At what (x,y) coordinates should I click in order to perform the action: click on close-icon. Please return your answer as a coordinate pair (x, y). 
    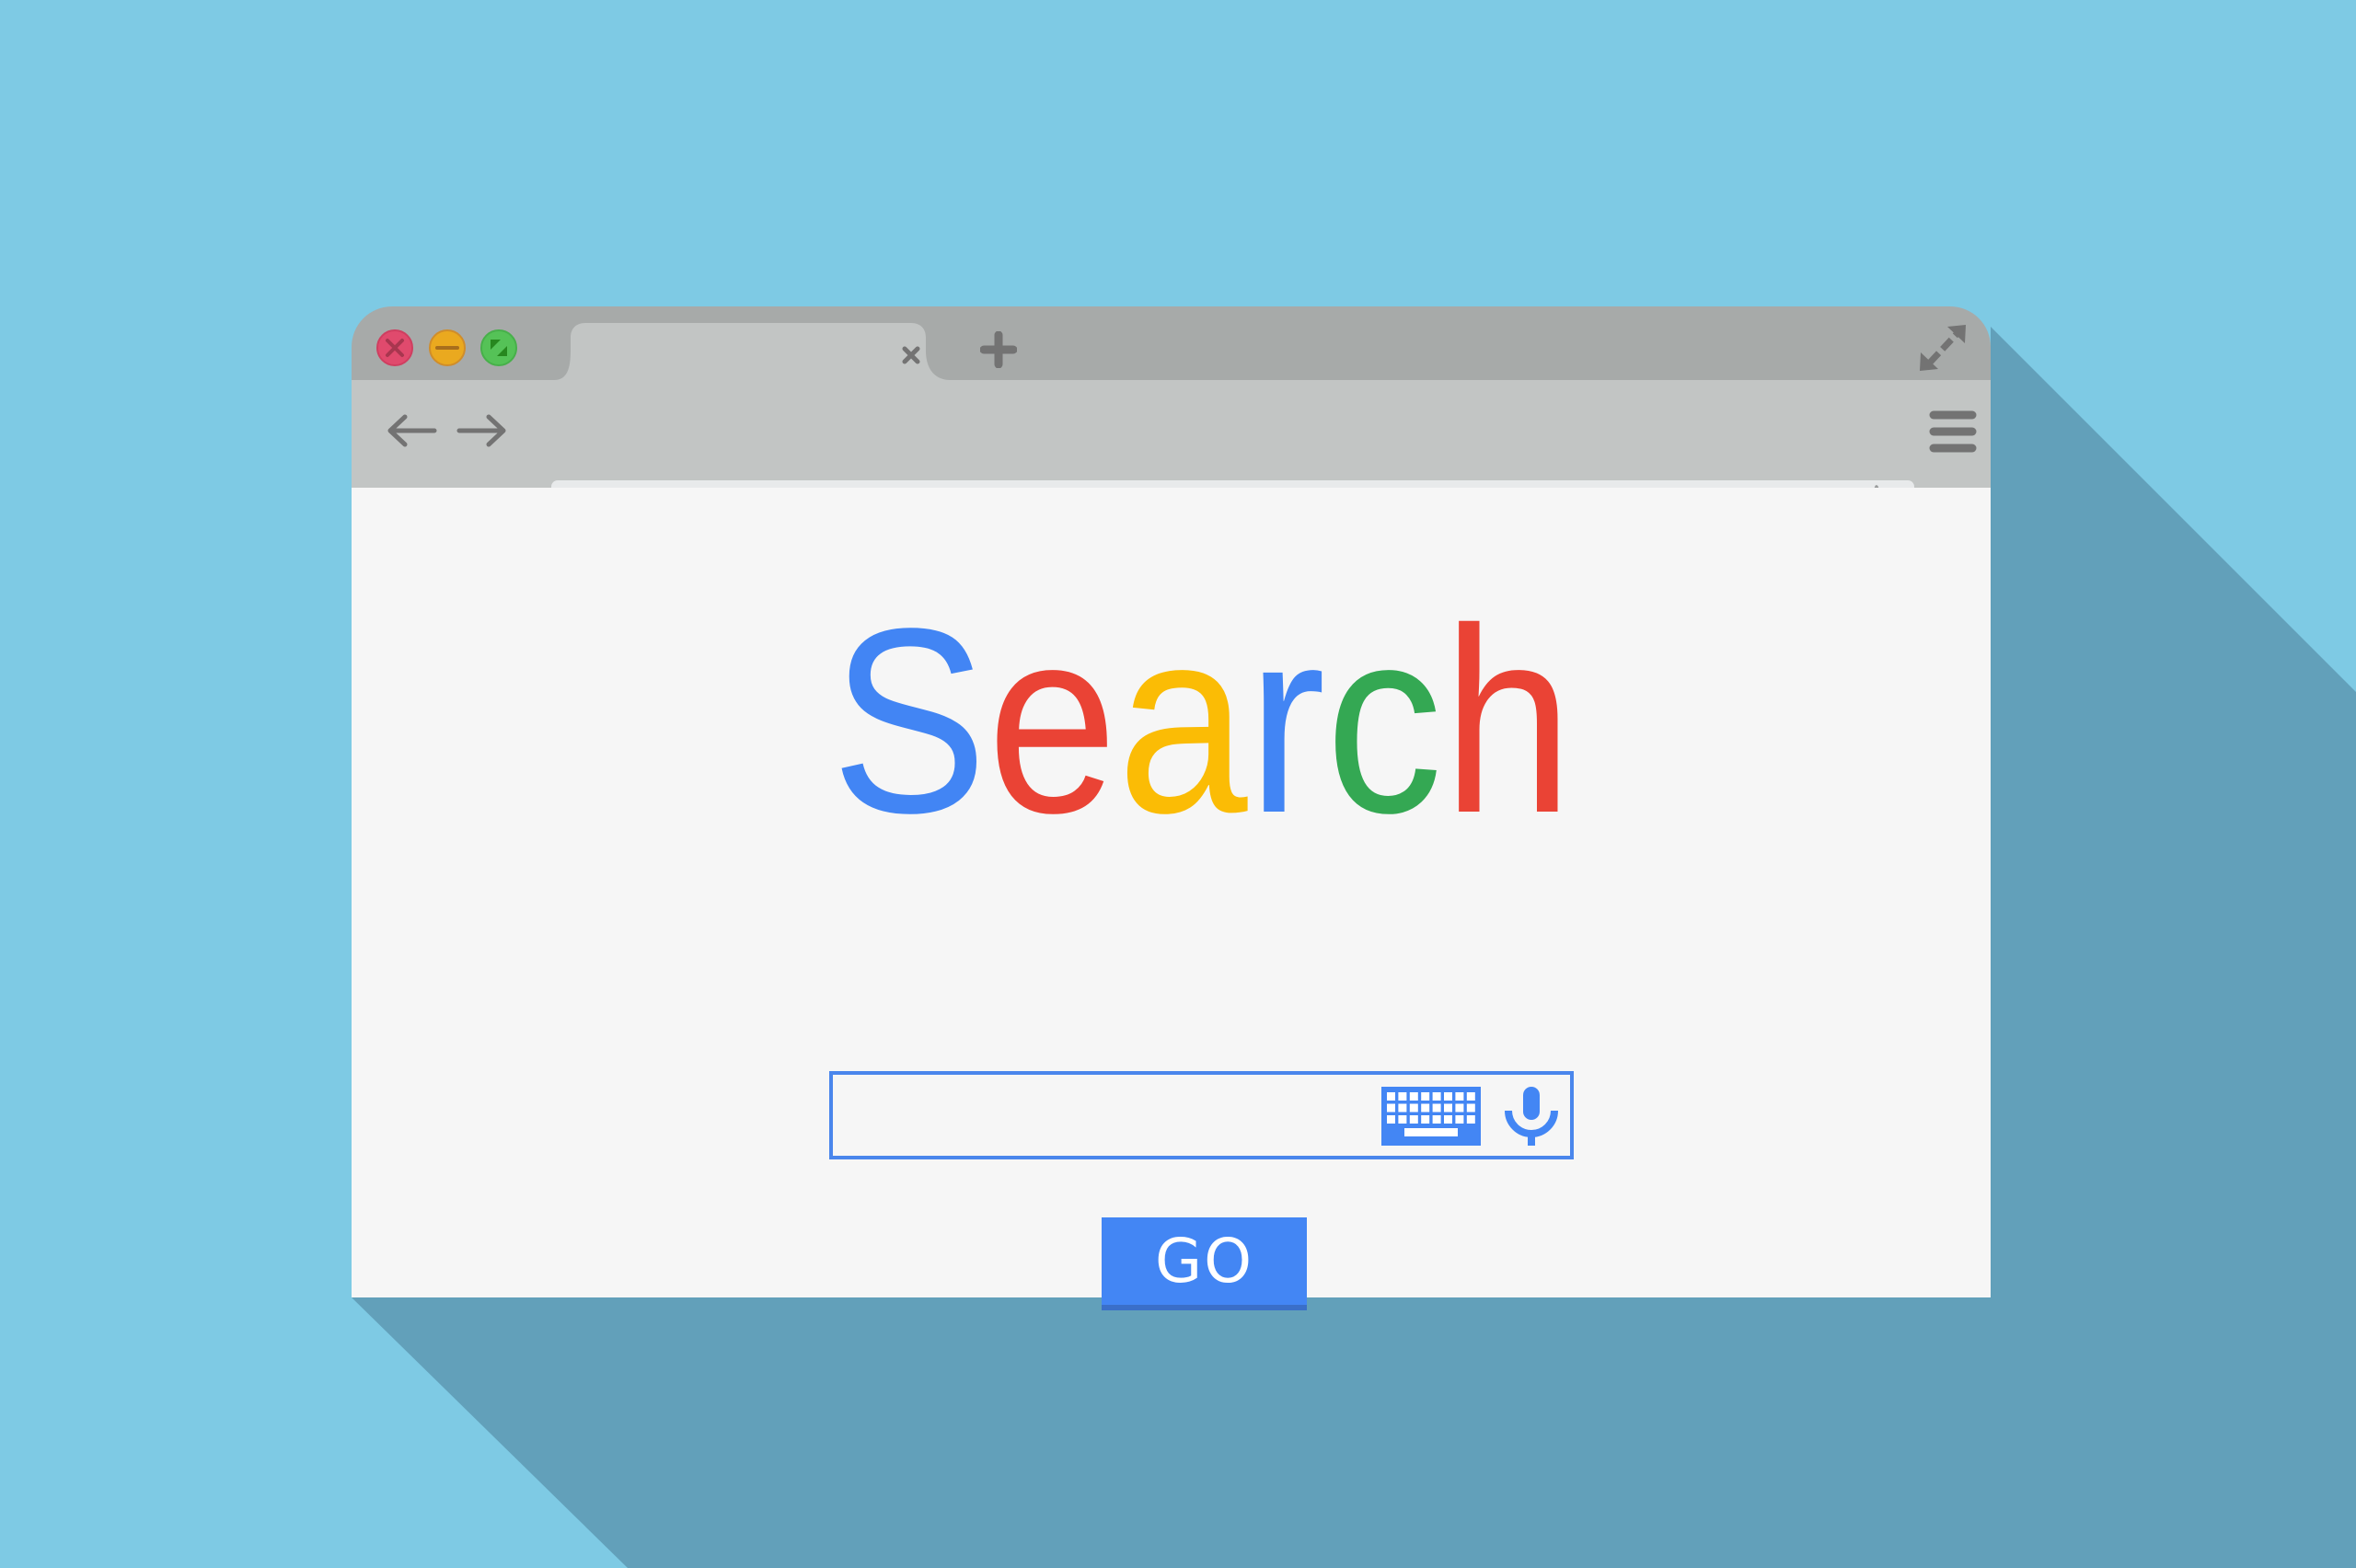
    Looking at the image, I should click on (395, 348).